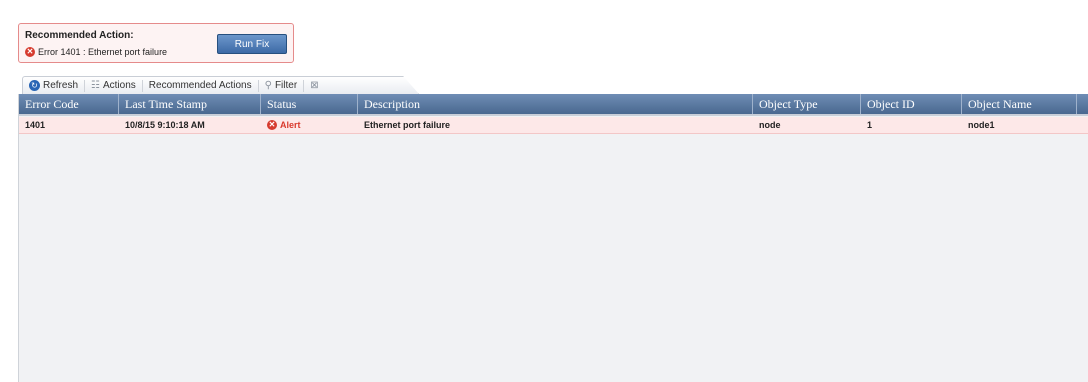 The height and width of the screenshot is (382, 1088). What do you see at coordinates (272, 125) in the screenshot?
I see `alert-icon: ✕` at bounding box center [272, 125].